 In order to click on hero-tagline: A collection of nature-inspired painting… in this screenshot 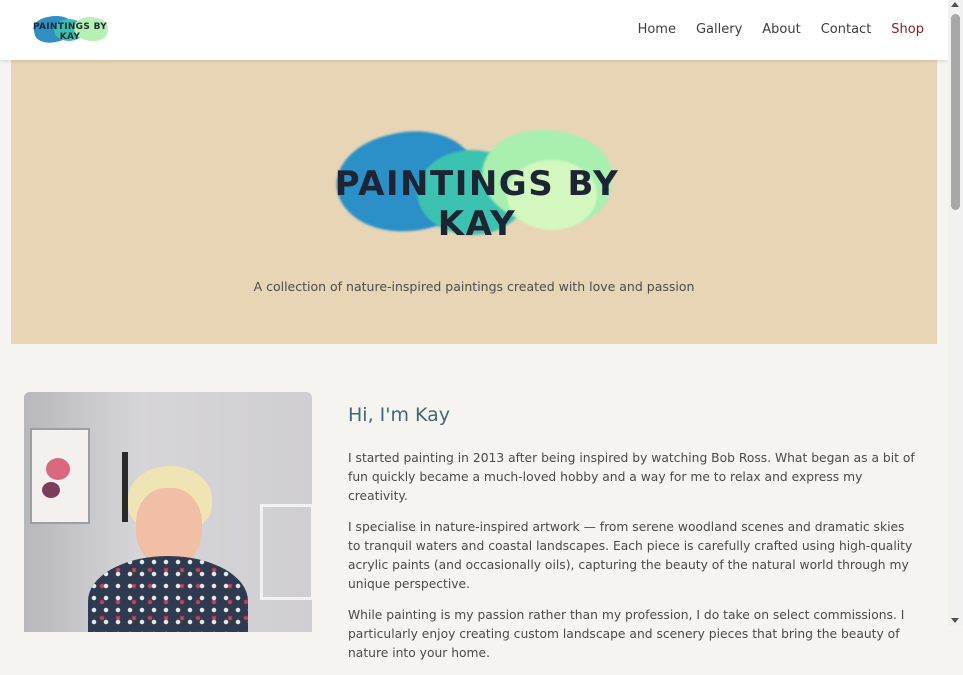, I will do `click(474, 286)`.